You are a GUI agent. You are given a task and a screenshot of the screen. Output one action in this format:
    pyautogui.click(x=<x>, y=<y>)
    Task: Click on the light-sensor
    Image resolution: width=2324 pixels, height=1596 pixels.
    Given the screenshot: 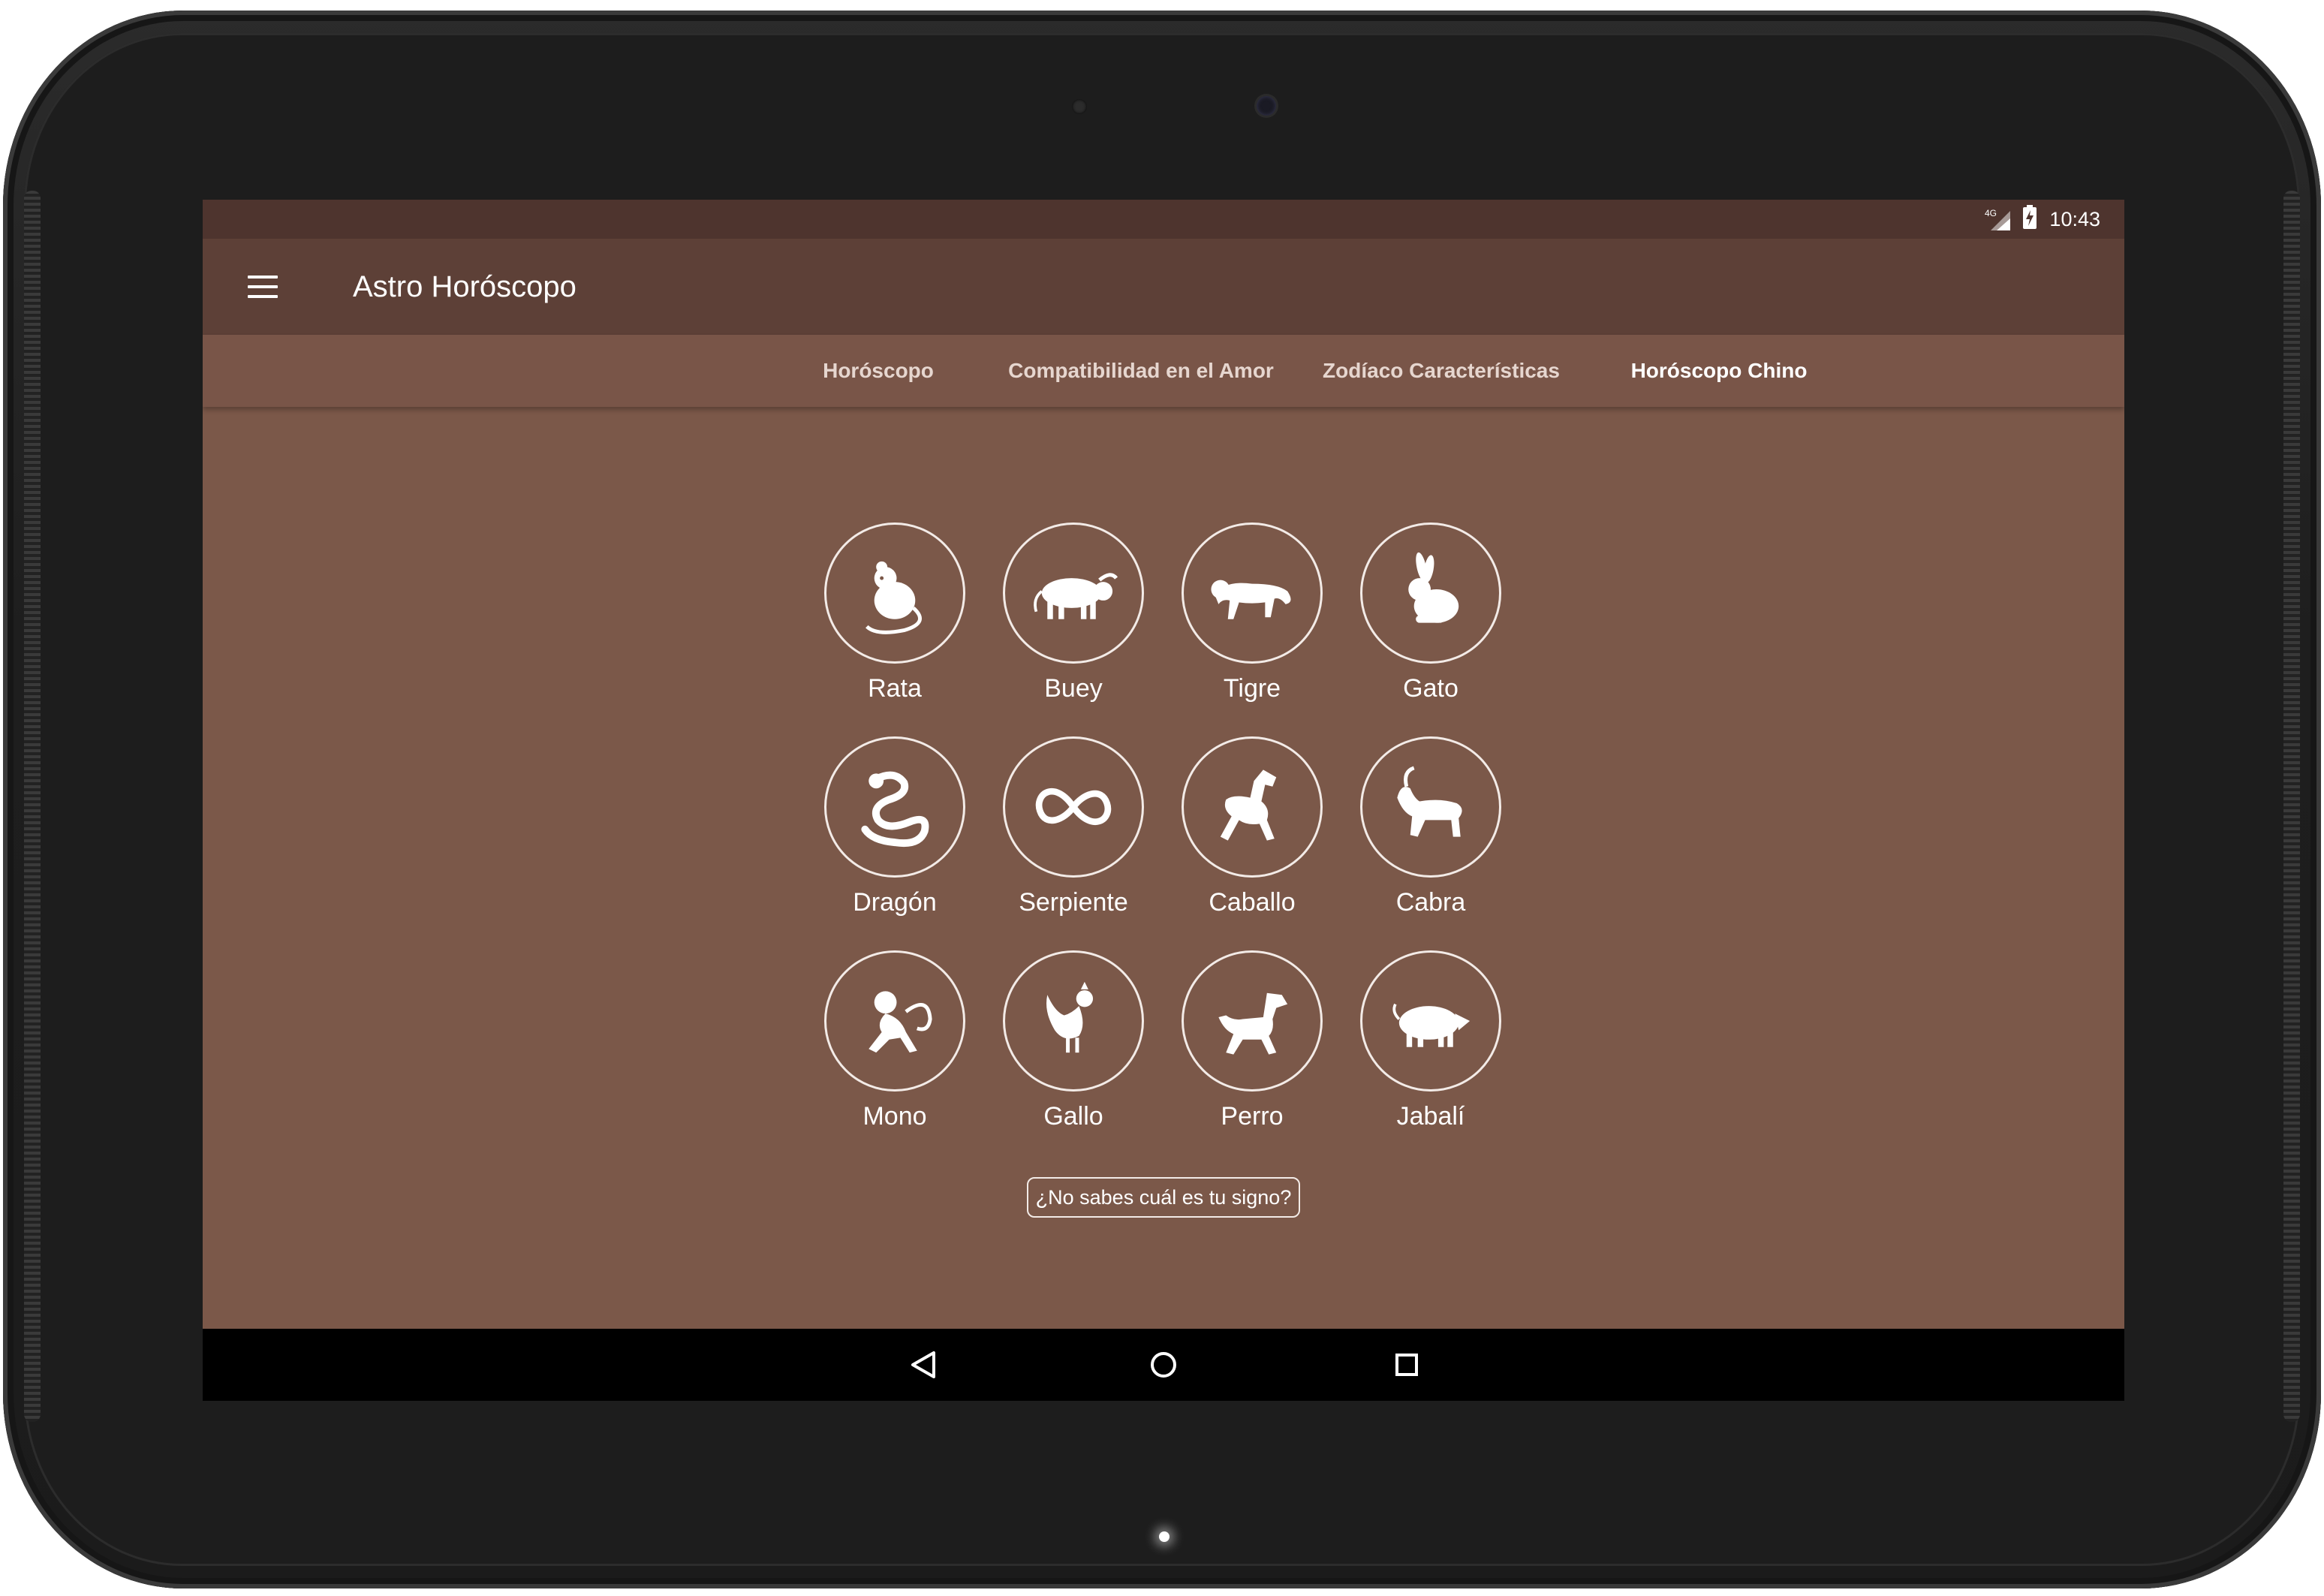 What is the action you would take?
    pyautogui.click(x=1079, y=106)
    